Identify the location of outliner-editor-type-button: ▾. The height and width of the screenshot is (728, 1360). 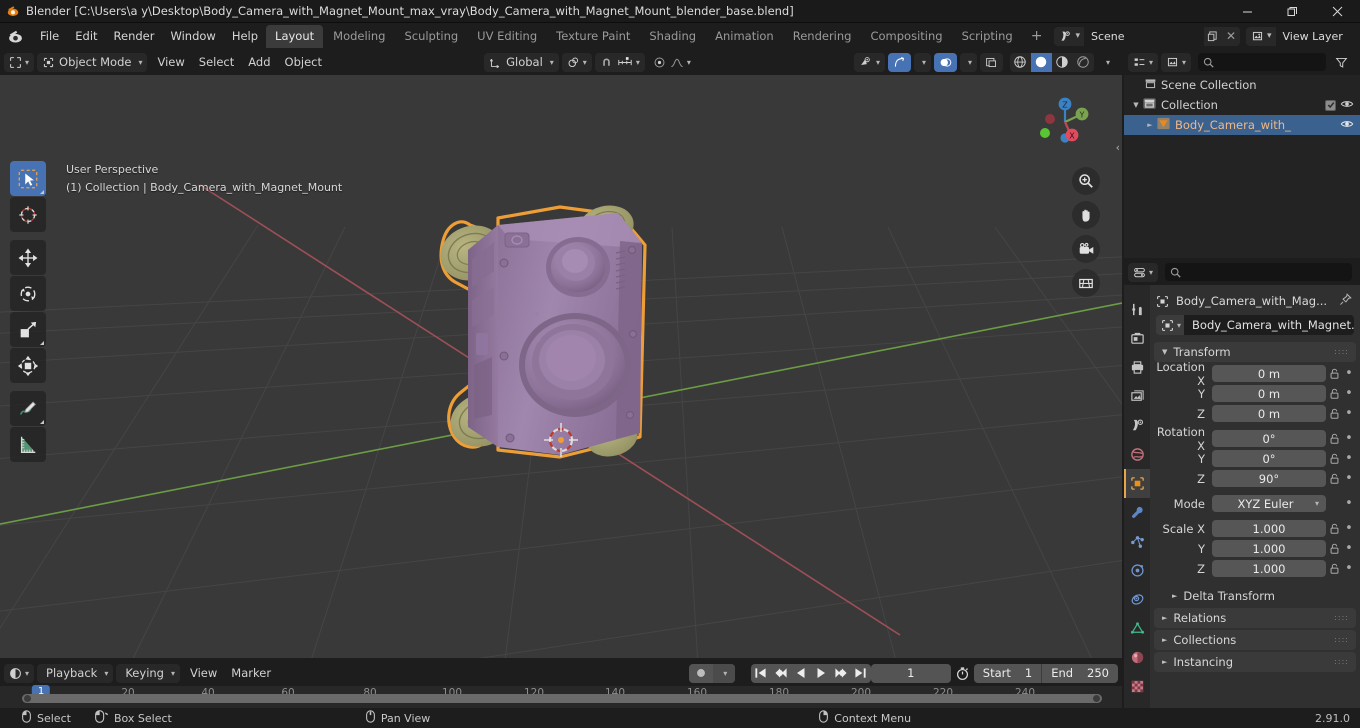
(1143, 62).